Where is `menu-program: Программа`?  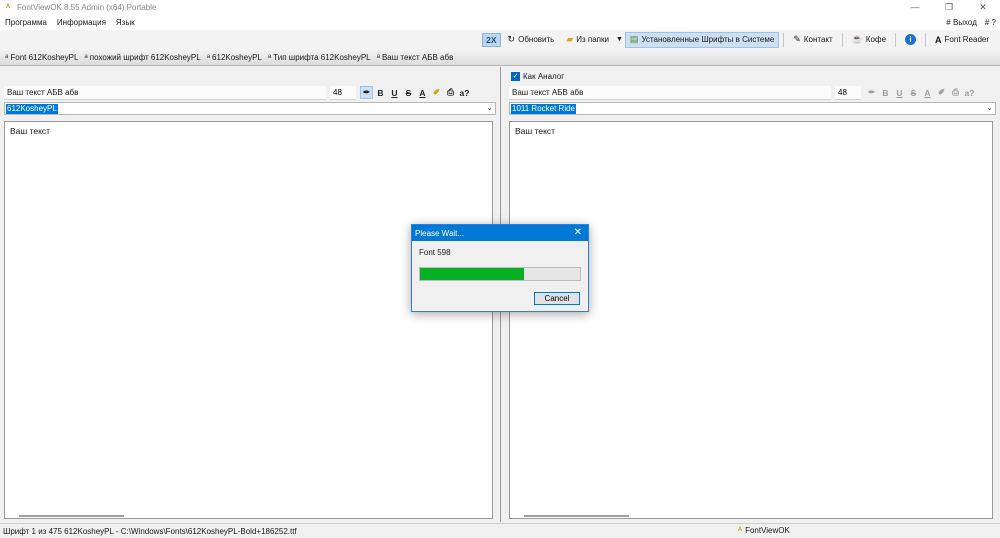
menu-program: Программа is located at coordinates (26, 22).